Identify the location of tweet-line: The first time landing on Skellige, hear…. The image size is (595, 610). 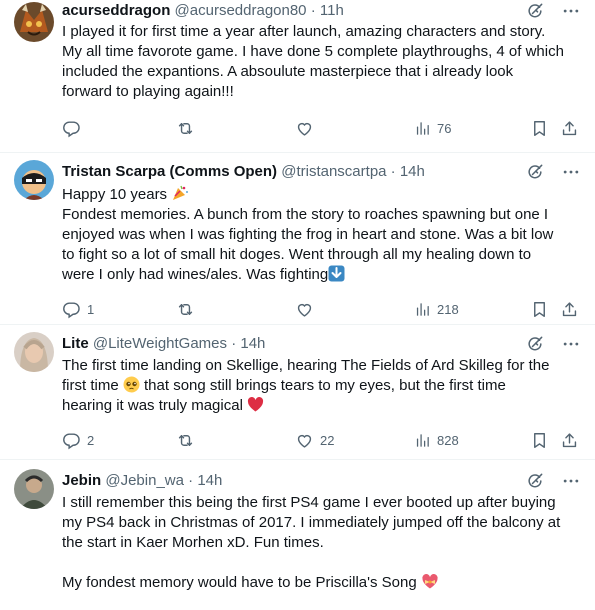
(306, 365).